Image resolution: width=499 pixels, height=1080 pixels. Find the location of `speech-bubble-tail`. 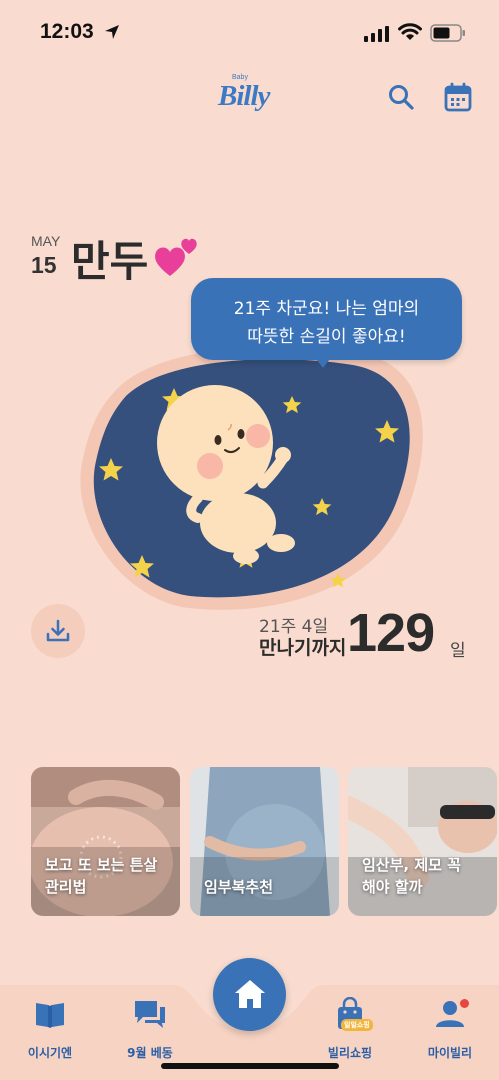

speech-bubble-tail is located at coordinates (323, 361).